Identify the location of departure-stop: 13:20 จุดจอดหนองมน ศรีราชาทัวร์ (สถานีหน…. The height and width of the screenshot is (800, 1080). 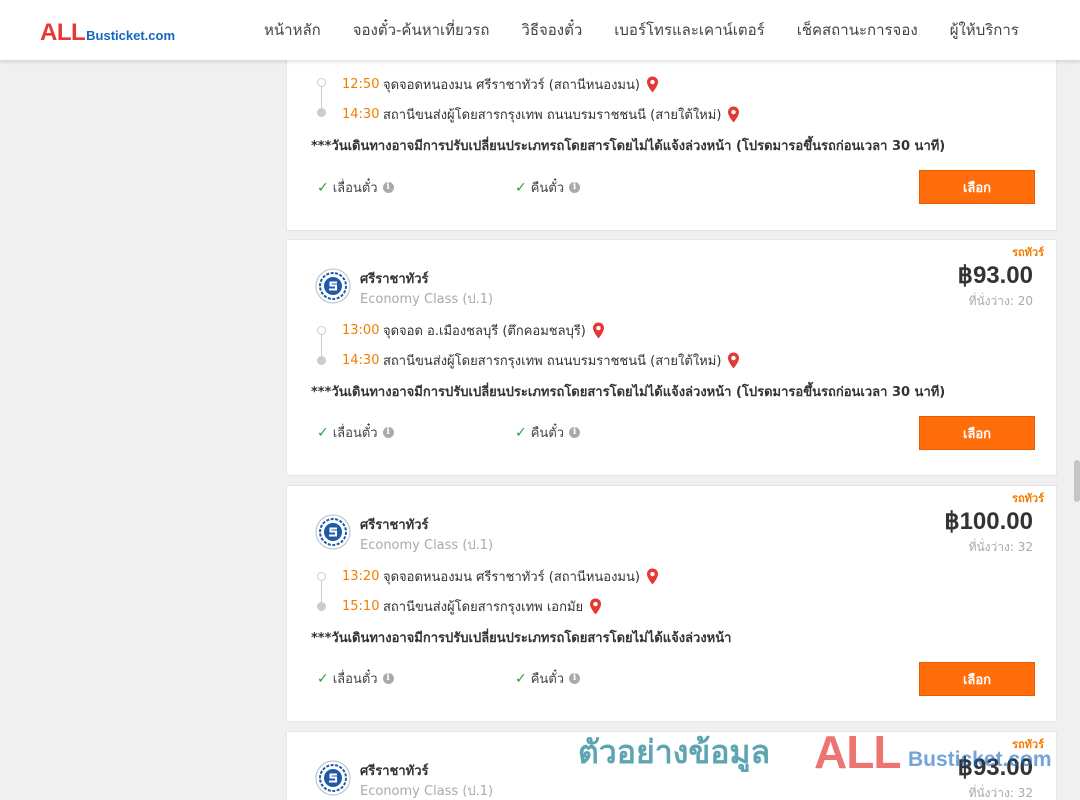
(500, 576).